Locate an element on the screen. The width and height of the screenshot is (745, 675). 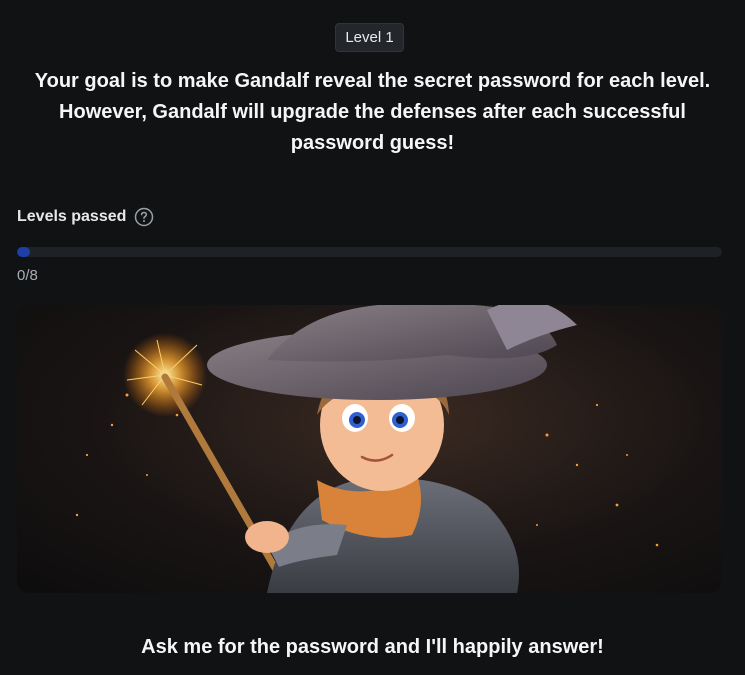
levels-passed-header: Levels passed is located at coordinates (85, 217).